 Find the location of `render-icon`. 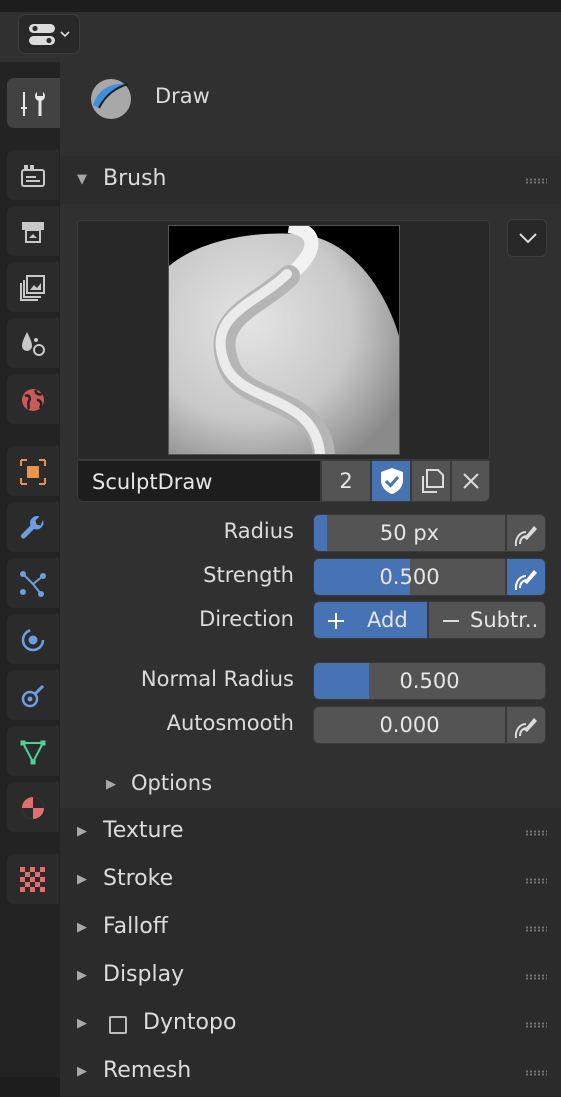

render-icon is located at coordinates (33, 176).